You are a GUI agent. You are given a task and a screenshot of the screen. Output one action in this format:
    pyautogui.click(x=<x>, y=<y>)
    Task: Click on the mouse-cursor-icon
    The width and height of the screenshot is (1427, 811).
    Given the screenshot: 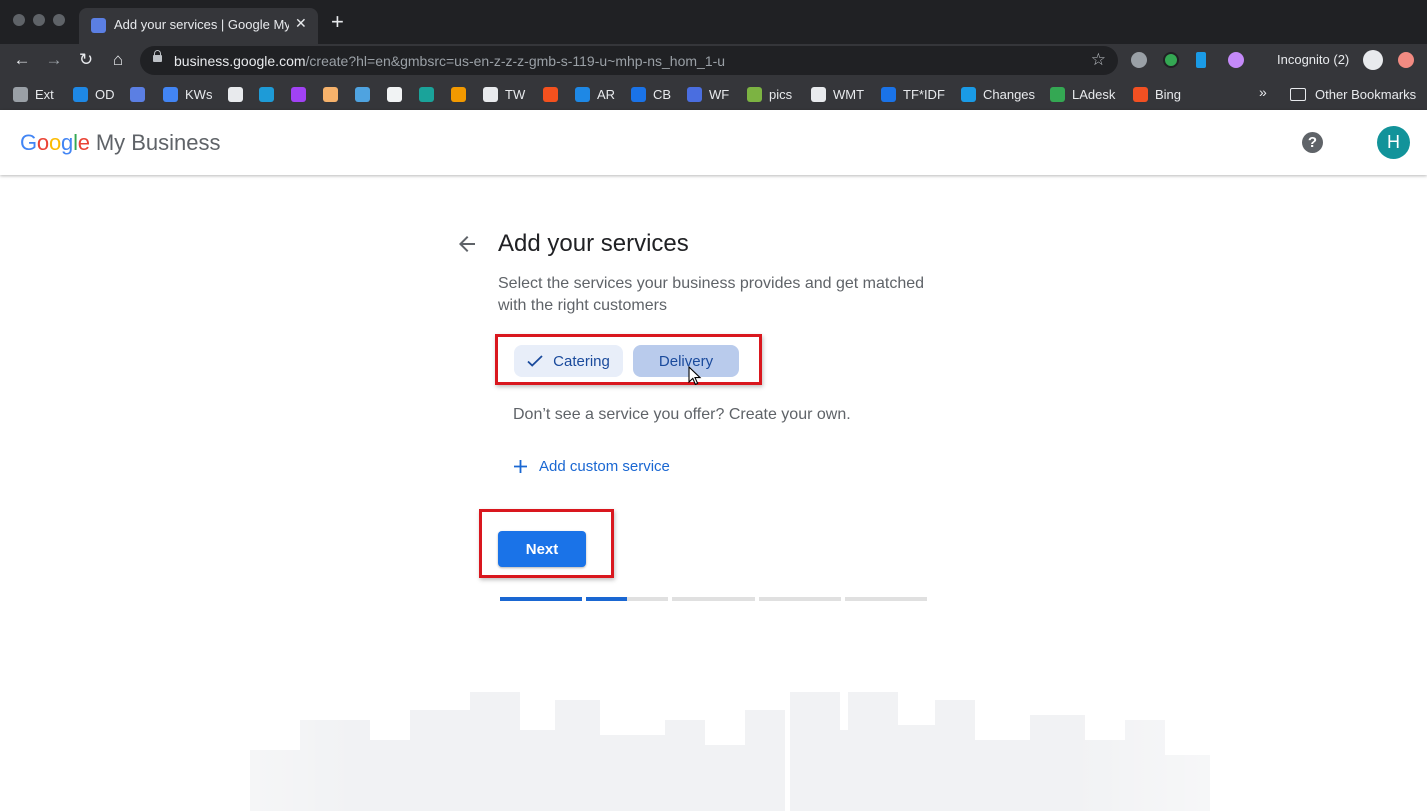 What is the action you would take?
    pyautogui.click(x=695, y=376)
    